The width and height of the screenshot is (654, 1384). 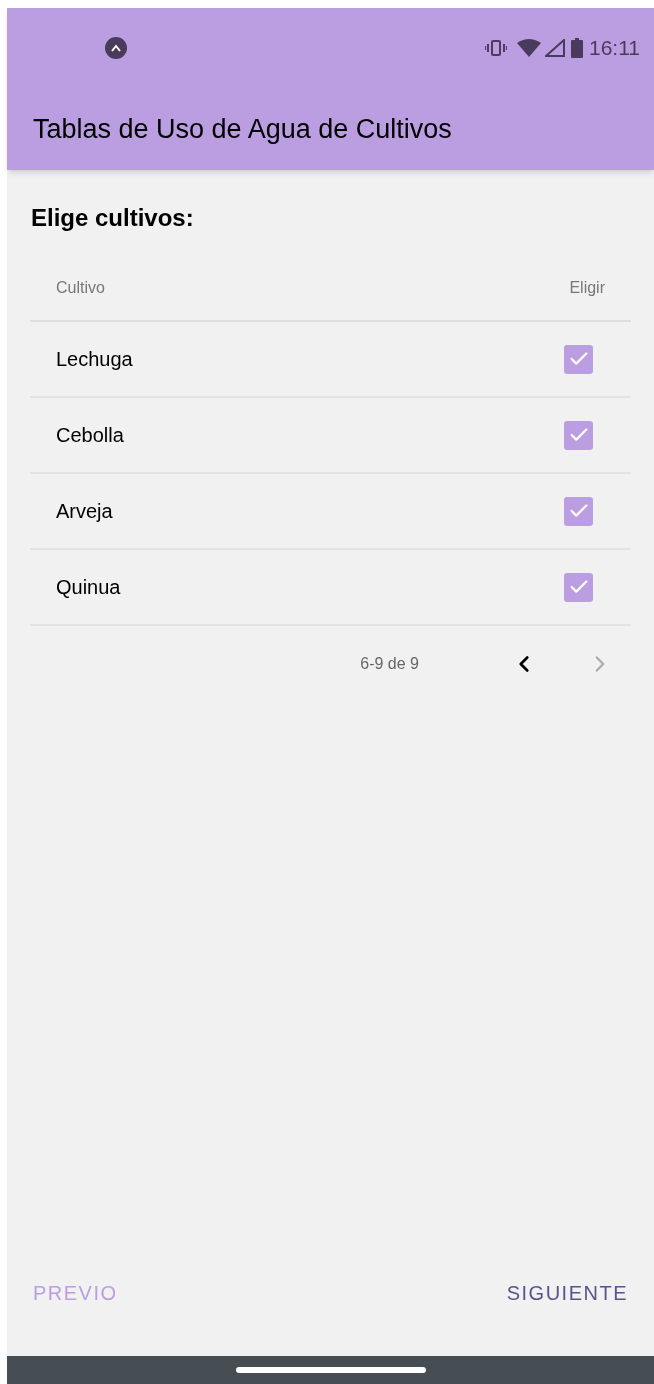 What do you see at coordinates (116, 48) in the screenshot?
I see `app-notification-icon` at bounding box center [116, 48].